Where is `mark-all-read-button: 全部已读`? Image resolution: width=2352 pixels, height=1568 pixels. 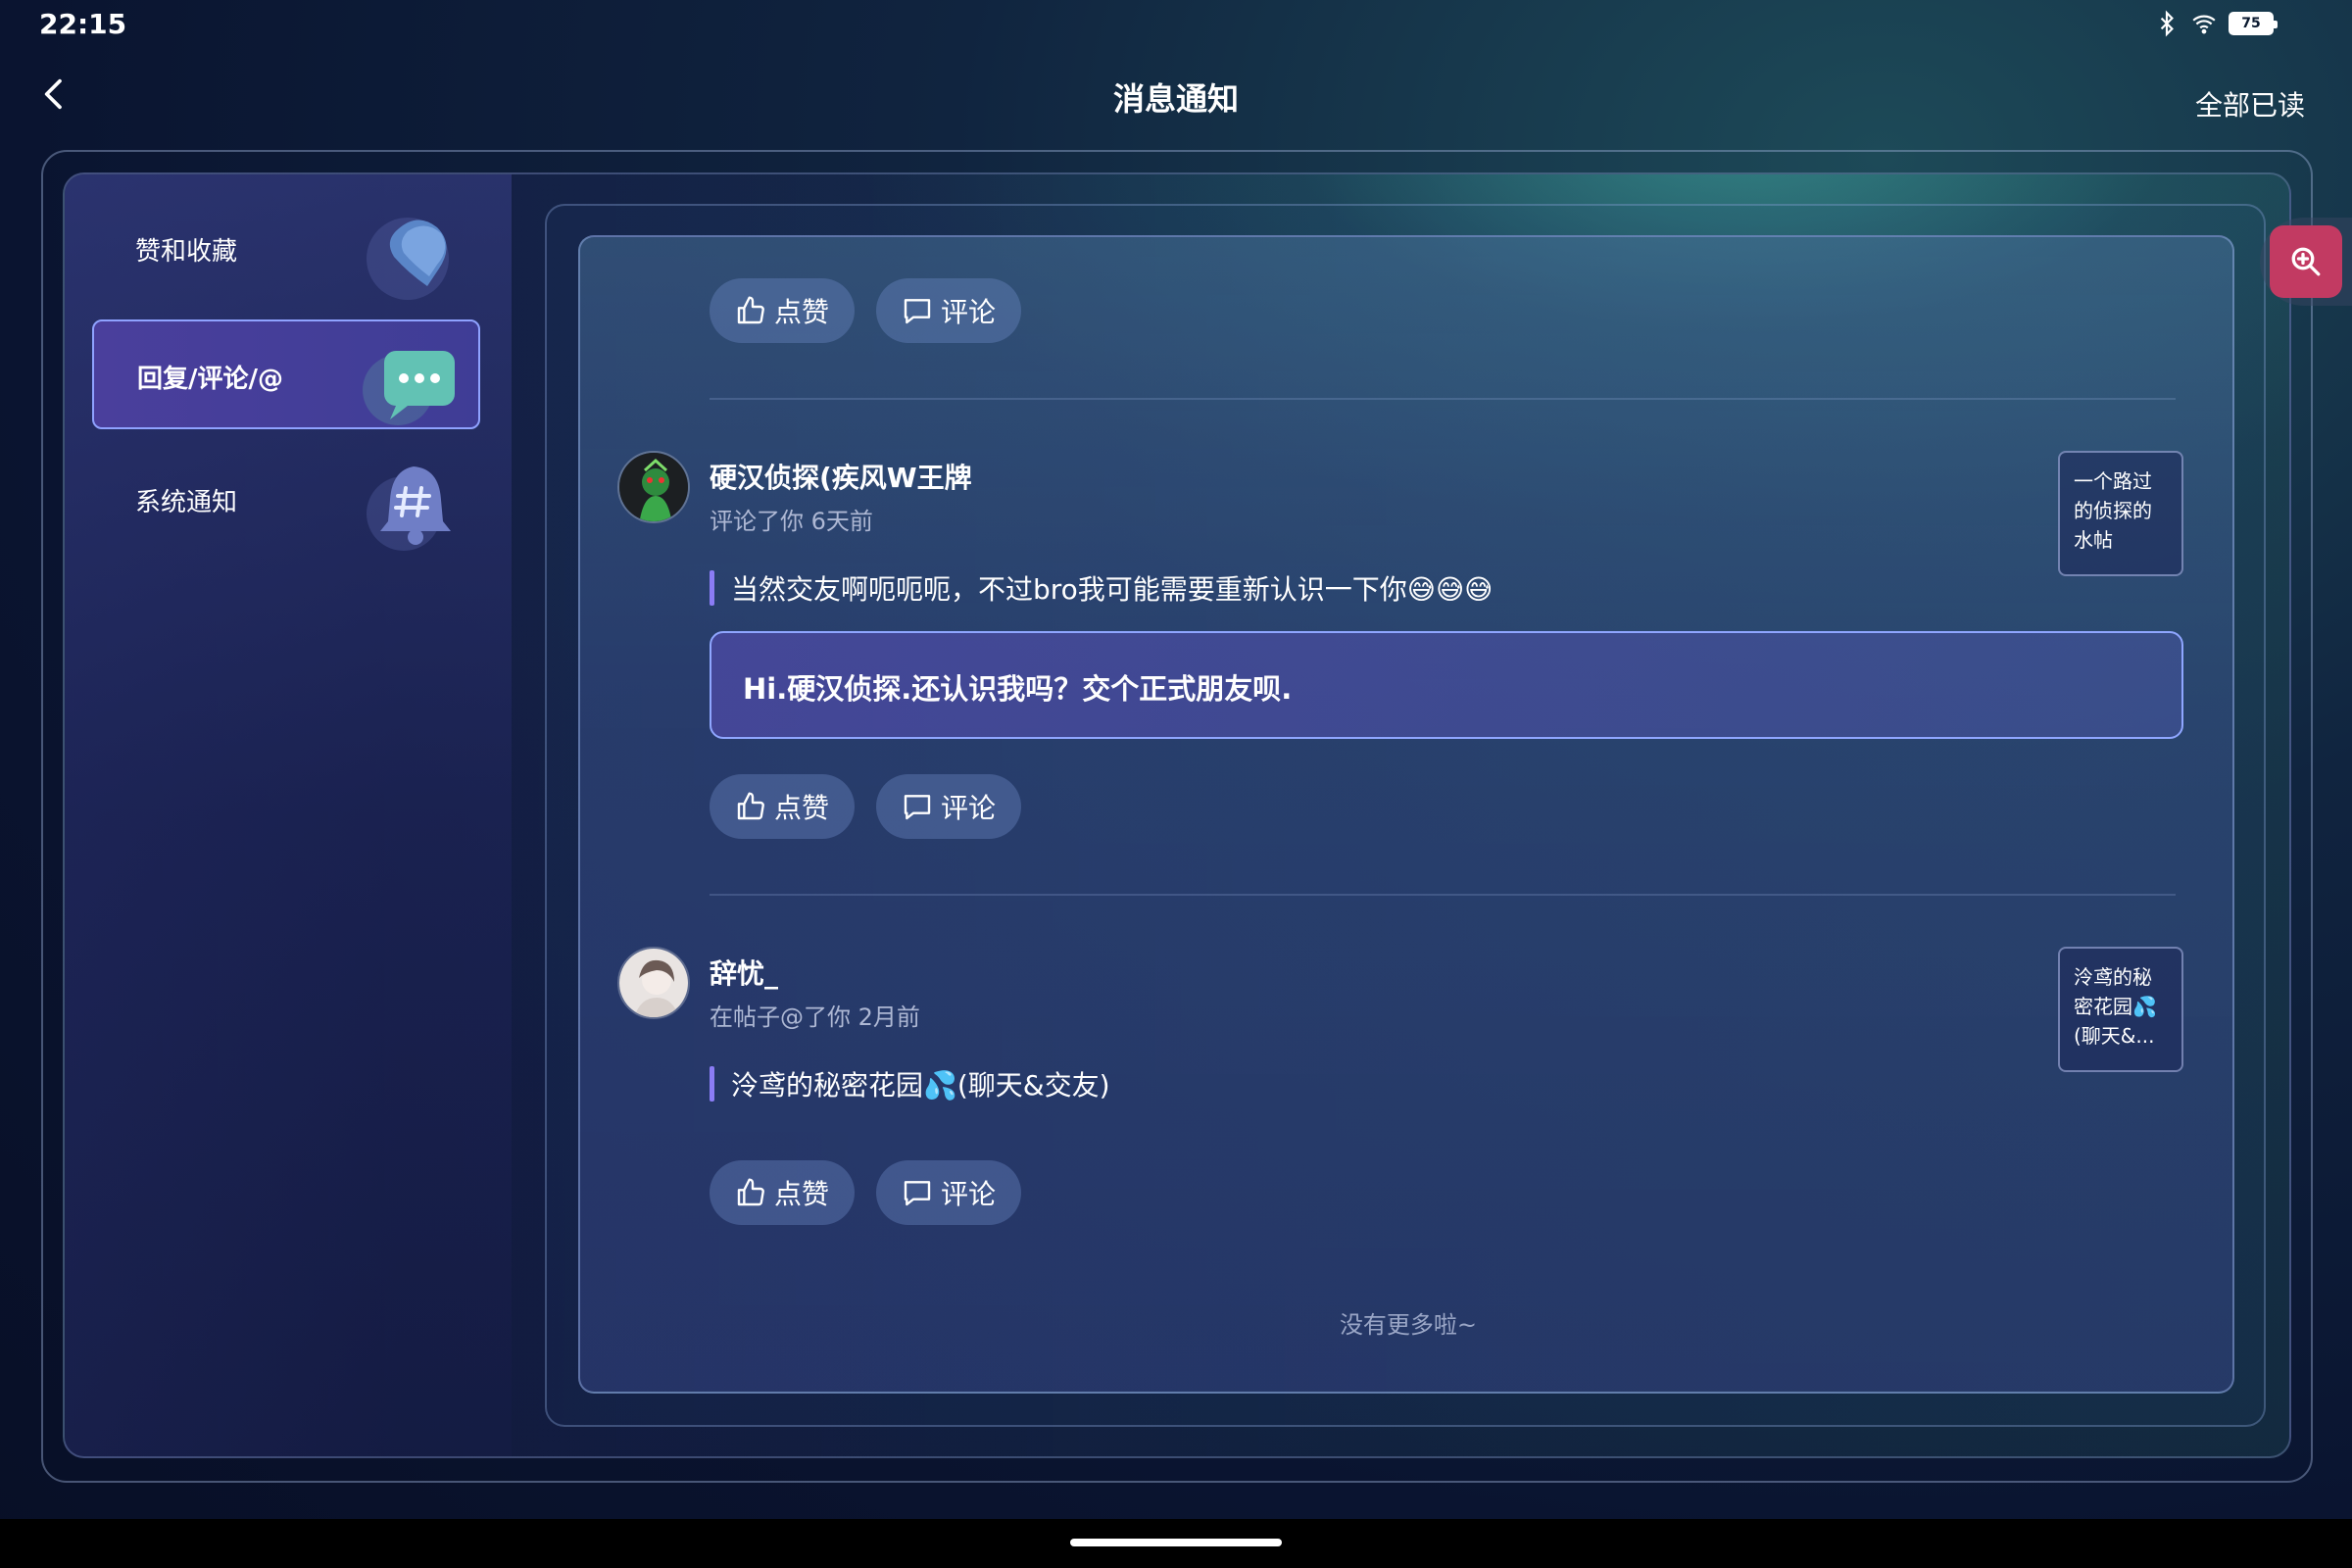 mark-all-read-button: 全部已读 is located at coordinates (2250, 103).